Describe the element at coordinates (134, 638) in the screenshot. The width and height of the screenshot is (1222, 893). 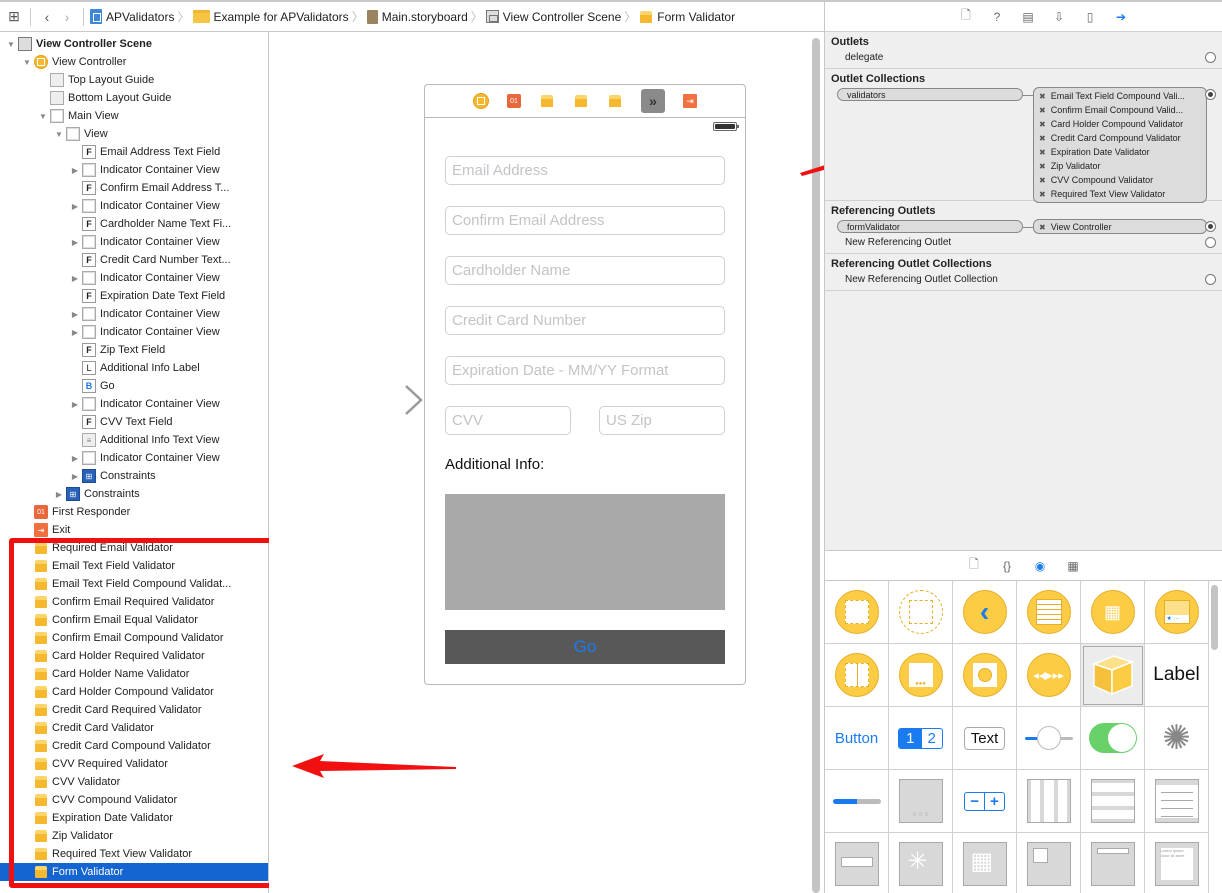
I see `outline-validator-item: Confirm Email Compound Validator` at that location.